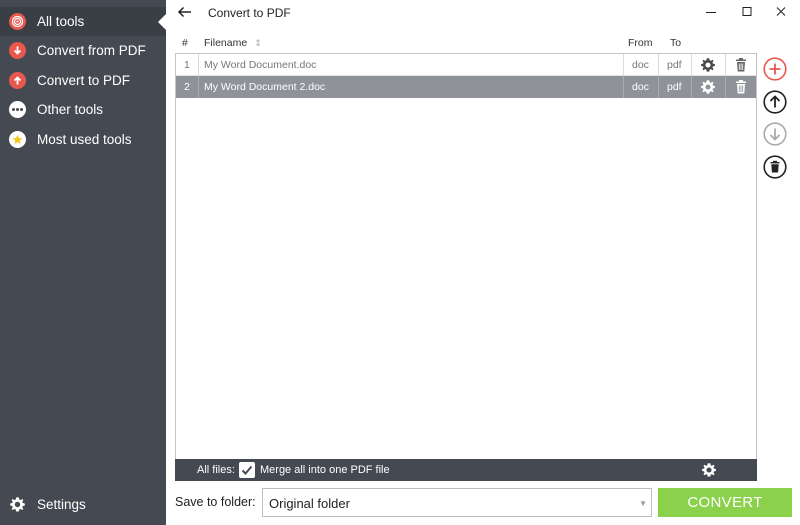  I want to click on sidebar-item-convert-to-pdf: Convert to PDF, so click(83, 80).